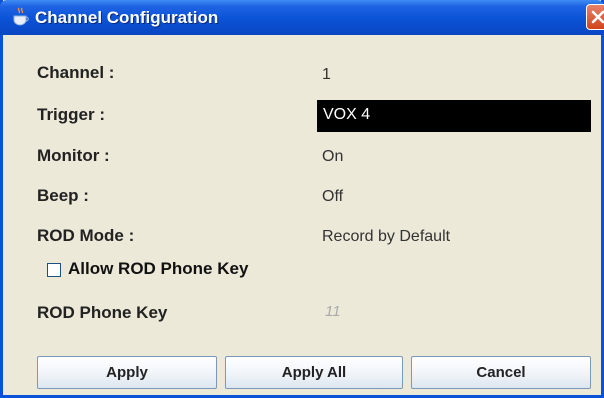 Image resolution: width=604 pixels, height=398 pixels. I want to click on allow-rod-phone-key-checkbox, so click(54, 270).